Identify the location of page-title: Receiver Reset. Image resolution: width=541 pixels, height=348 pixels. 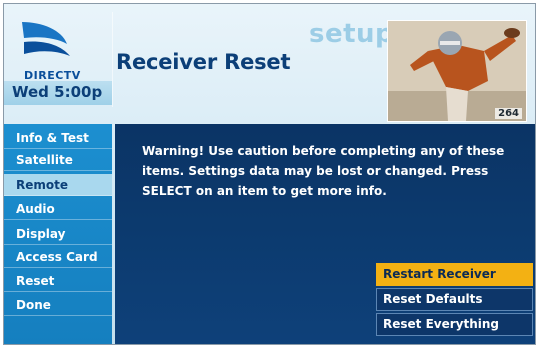
(203, 62).